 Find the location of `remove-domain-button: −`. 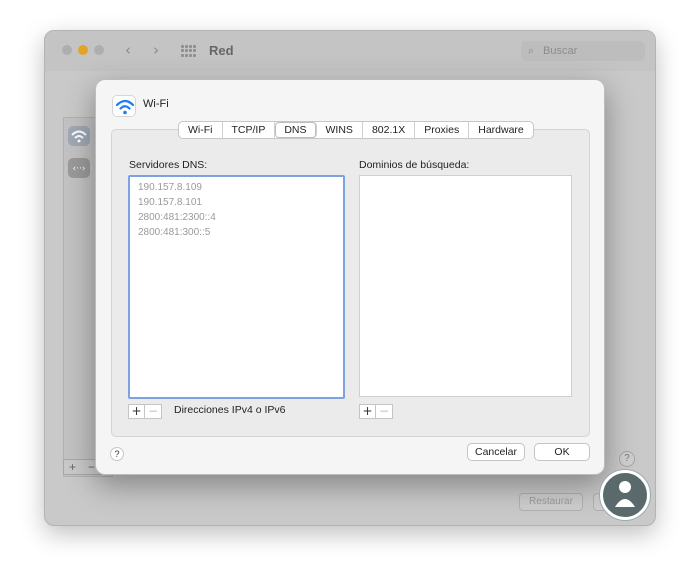

remove-domain-button: − is located at coordinates (384, 411).